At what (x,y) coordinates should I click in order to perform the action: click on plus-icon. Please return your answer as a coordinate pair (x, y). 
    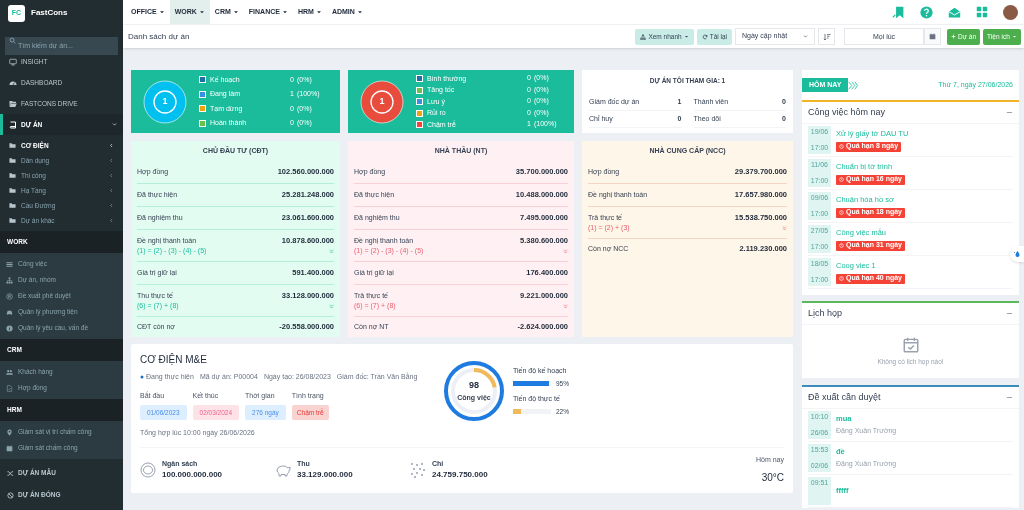
    Looking at the image, I should click on (953, 36).